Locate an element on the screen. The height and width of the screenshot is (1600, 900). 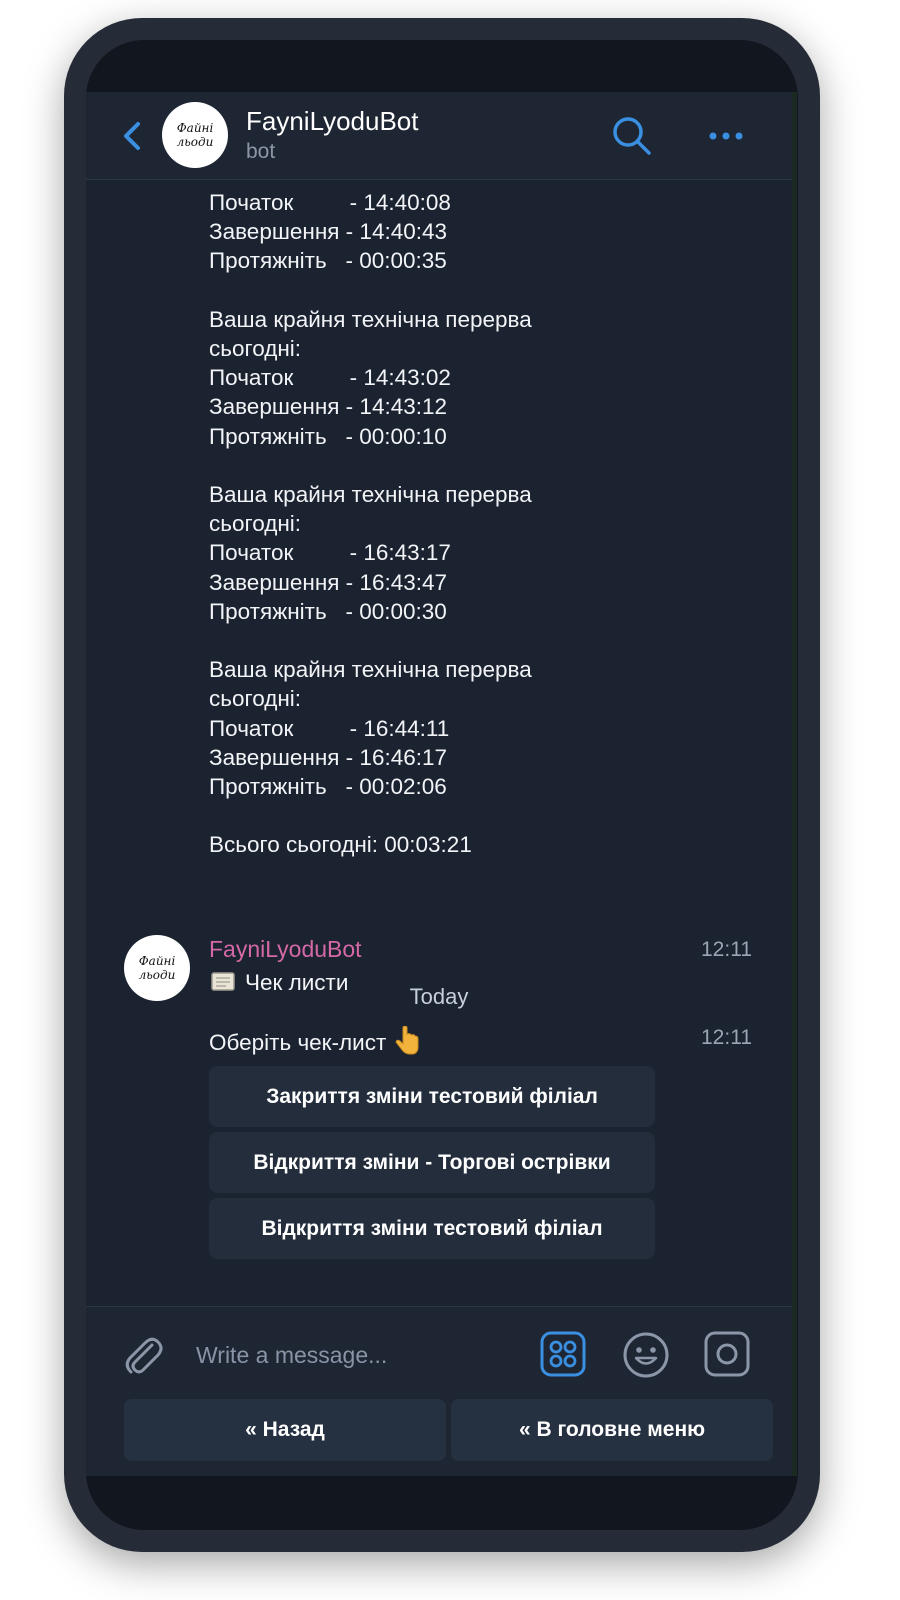
scroll-icon is located at coordinates (223, 981).